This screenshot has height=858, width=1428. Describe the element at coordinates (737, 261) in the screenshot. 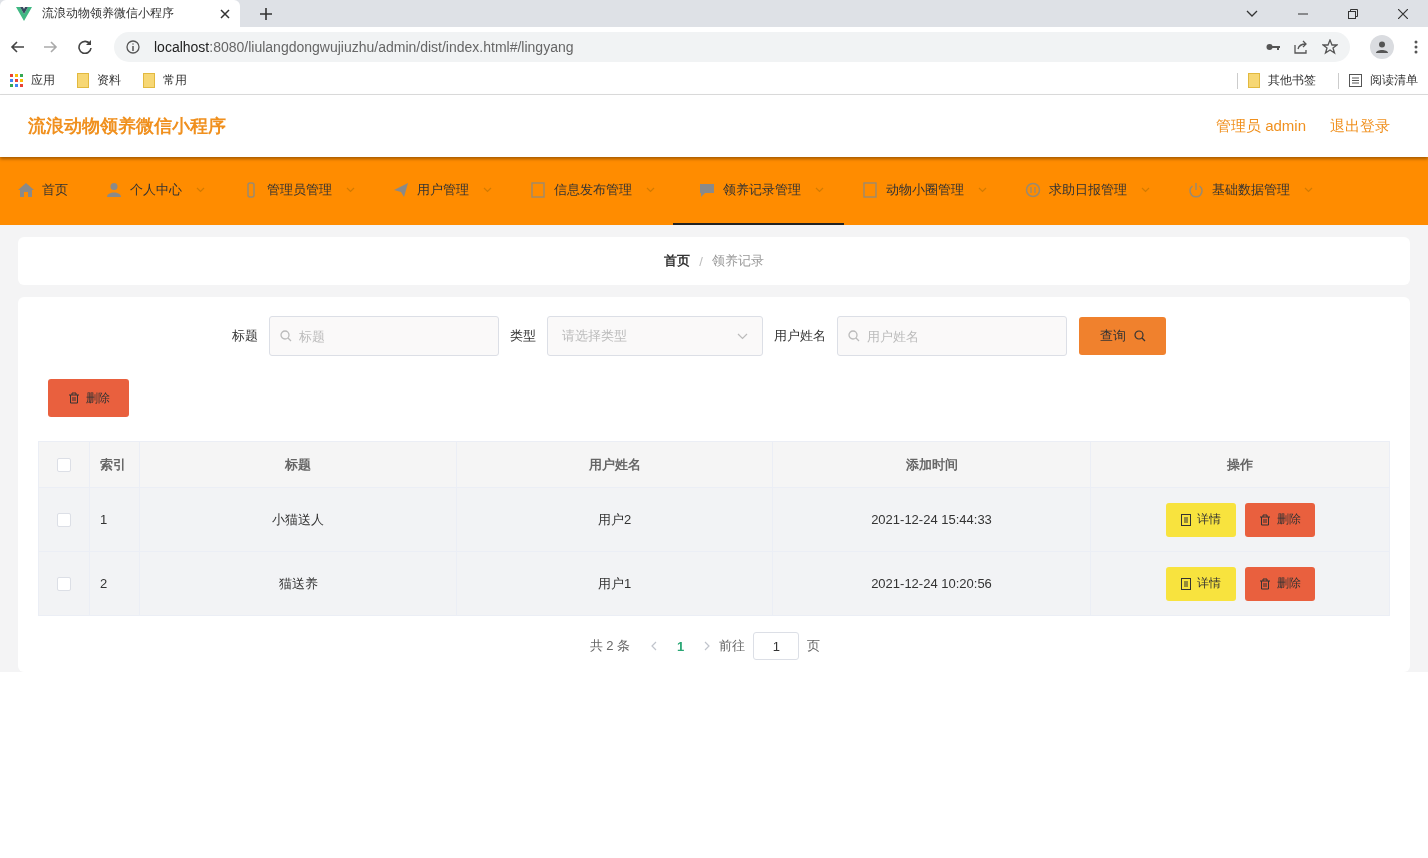

I see `breadcrumb-item: 领养记录` at that location.